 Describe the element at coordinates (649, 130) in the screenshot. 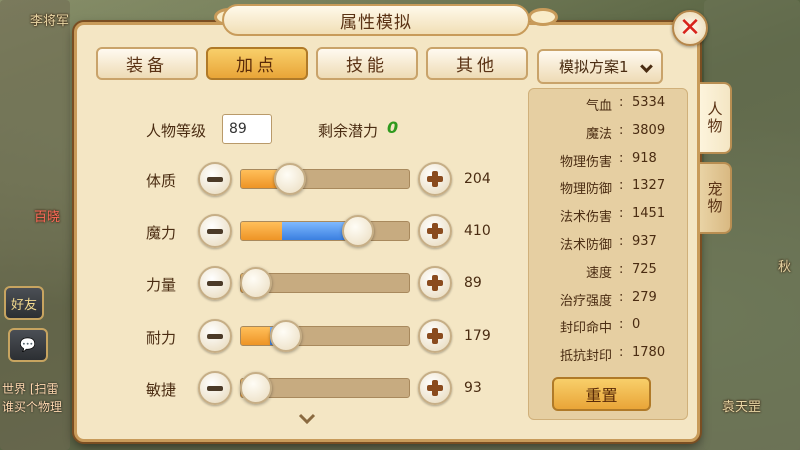

I see `attribute-value: 3809` at that location.